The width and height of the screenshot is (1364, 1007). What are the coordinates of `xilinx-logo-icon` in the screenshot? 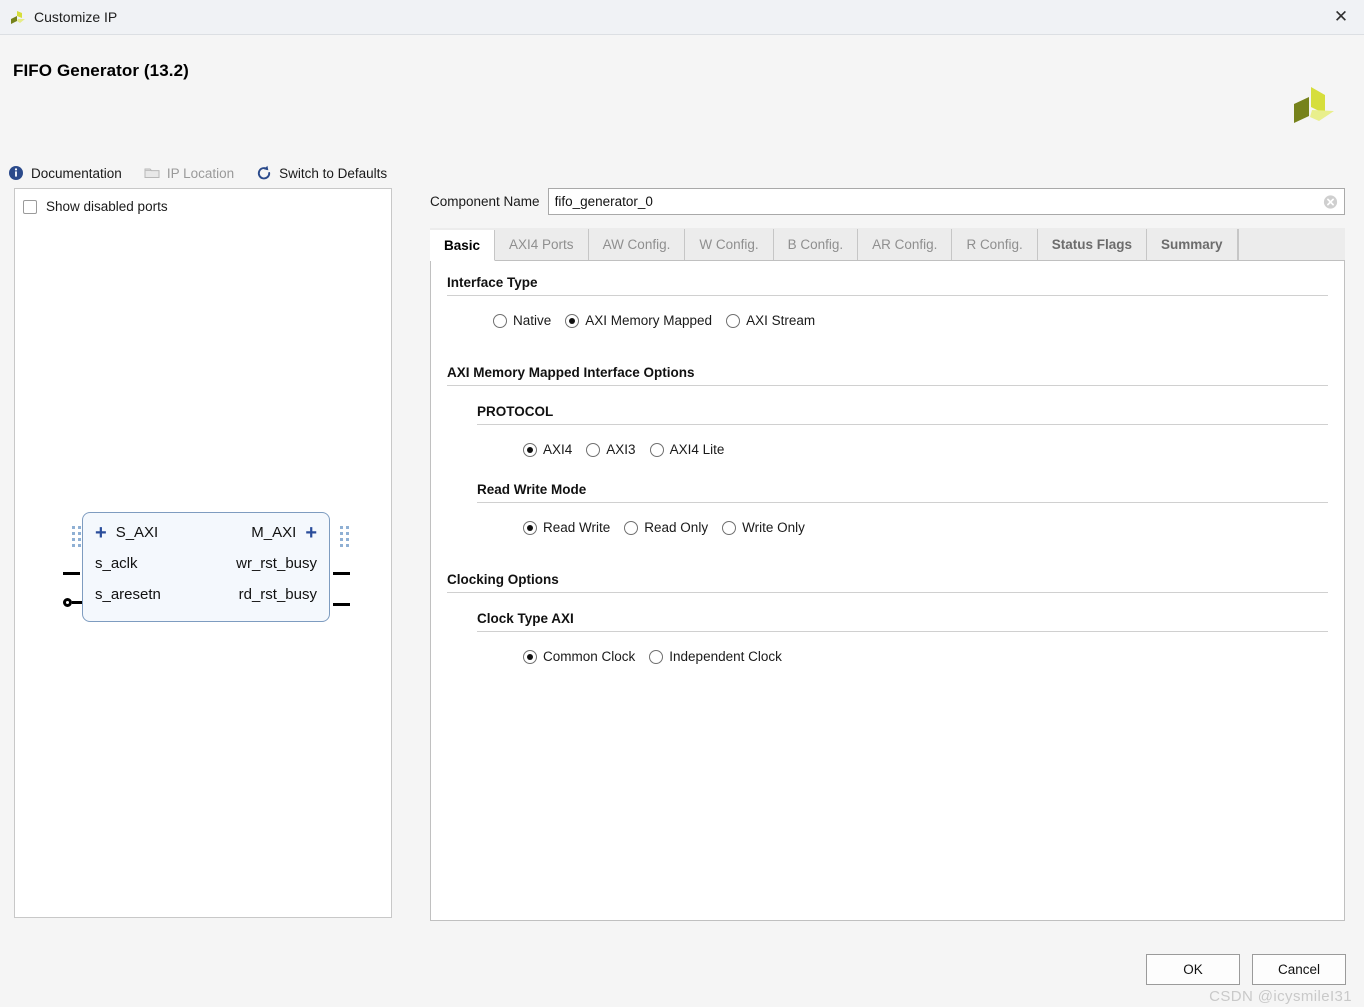 It's located at (18, 17).